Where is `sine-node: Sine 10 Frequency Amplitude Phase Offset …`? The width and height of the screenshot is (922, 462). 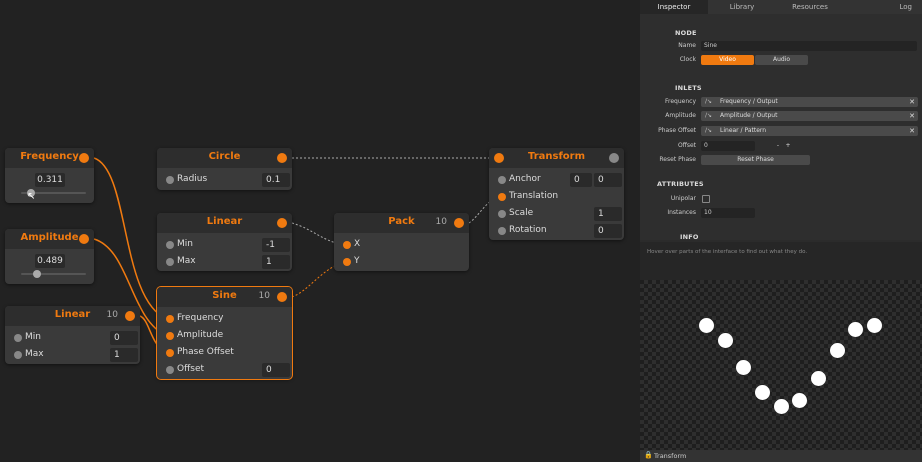 sine-node: Sine 10 Frequency Amplitude Phase Offset … is located at coordinates (224, 333).